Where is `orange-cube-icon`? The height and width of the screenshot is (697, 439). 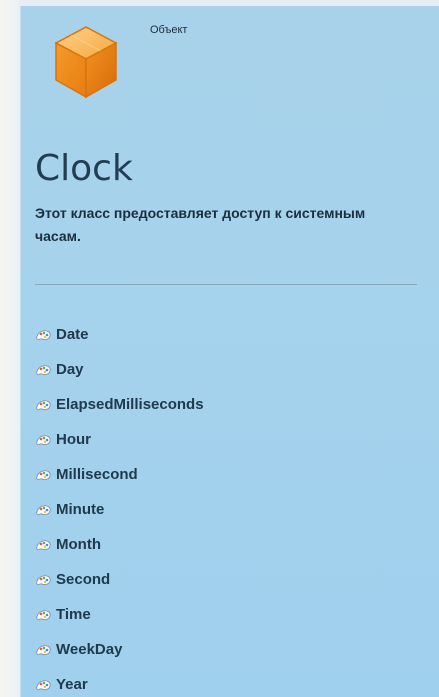
orange-cube-icon is located at coordinates (86, 62).